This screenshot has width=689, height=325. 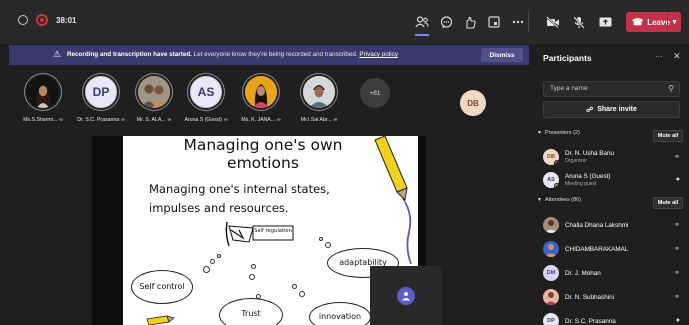 What do you see at coordinates (614, 181) in the screenshot?
I see `participant-row: AS Aruna S (Guest) Meeting guest ●` at bounding box center [614, 181].